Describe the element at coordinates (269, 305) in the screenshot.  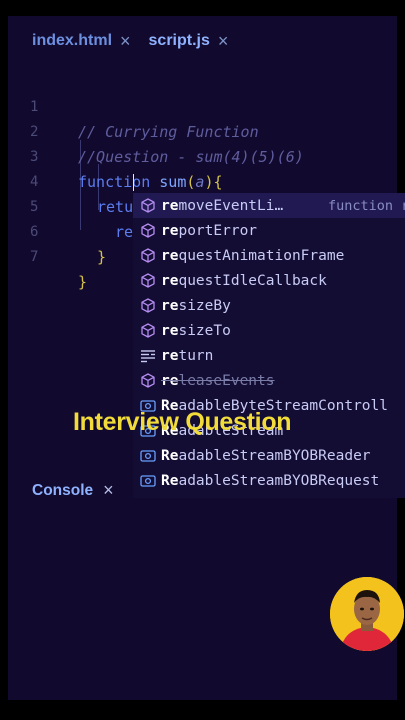
I see `suggestion-item: resizeBy` at that location.